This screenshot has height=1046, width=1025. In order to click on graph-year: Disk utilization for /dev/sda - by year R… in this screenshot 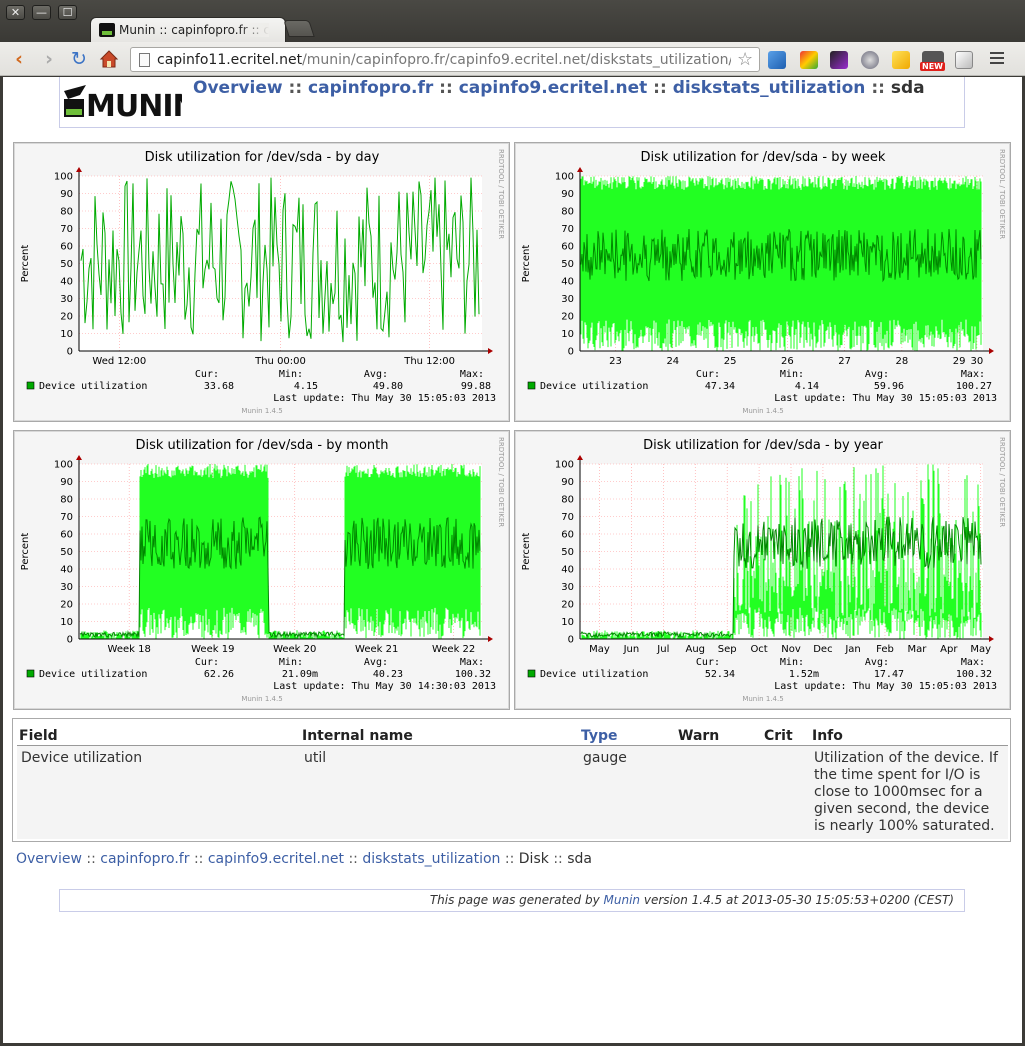, I will do `click(762, 570)`.